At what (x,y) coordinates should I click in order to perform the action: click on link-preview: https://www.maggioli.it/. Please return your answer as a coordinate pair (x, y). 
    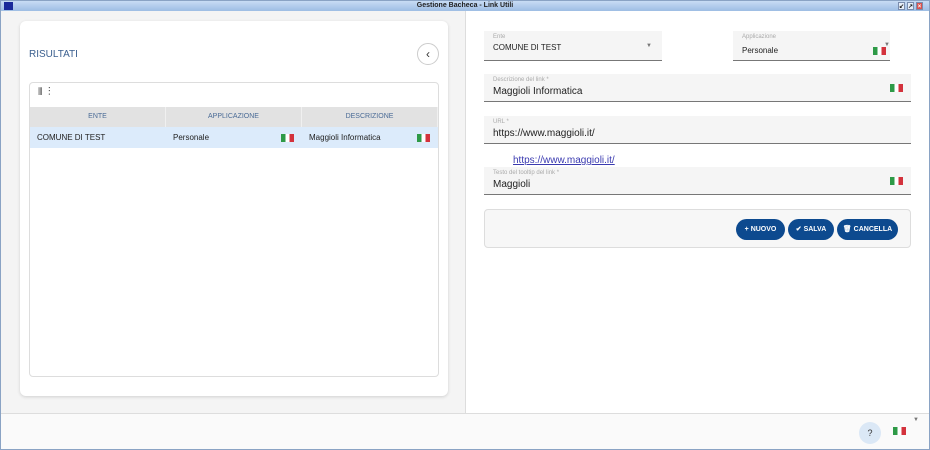
    Looking at the image, I should click on (564, 160).